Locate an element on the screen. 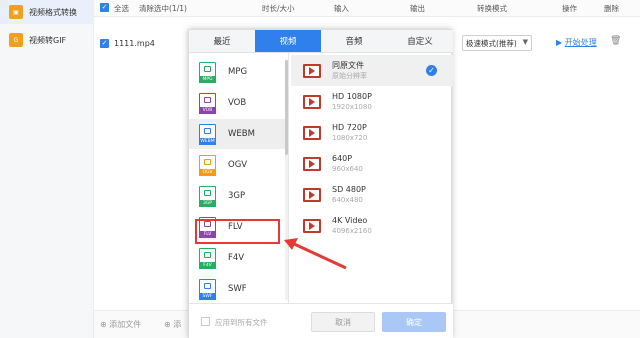  add-folder-button: ⊕ 添 is located at coordinates (172, 324).